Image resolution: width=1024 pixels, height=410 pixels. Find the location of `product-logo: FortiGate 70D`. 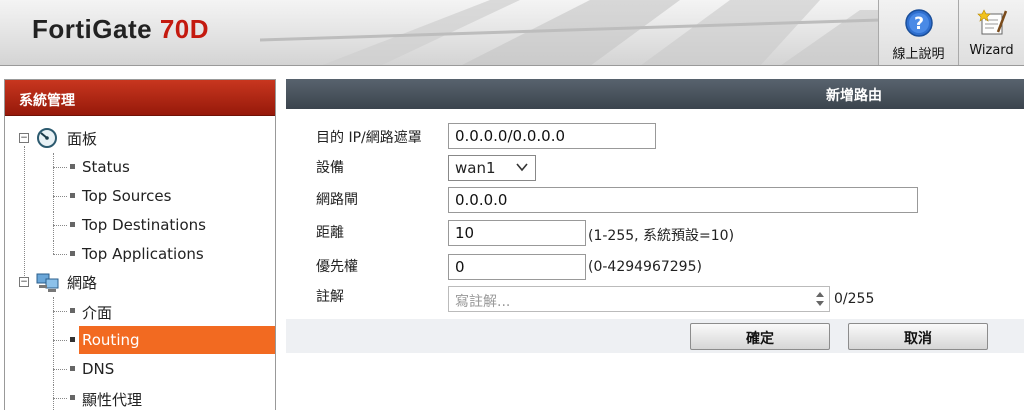

product-logo: FortiGate 70D is located at coordinates (120, 29).